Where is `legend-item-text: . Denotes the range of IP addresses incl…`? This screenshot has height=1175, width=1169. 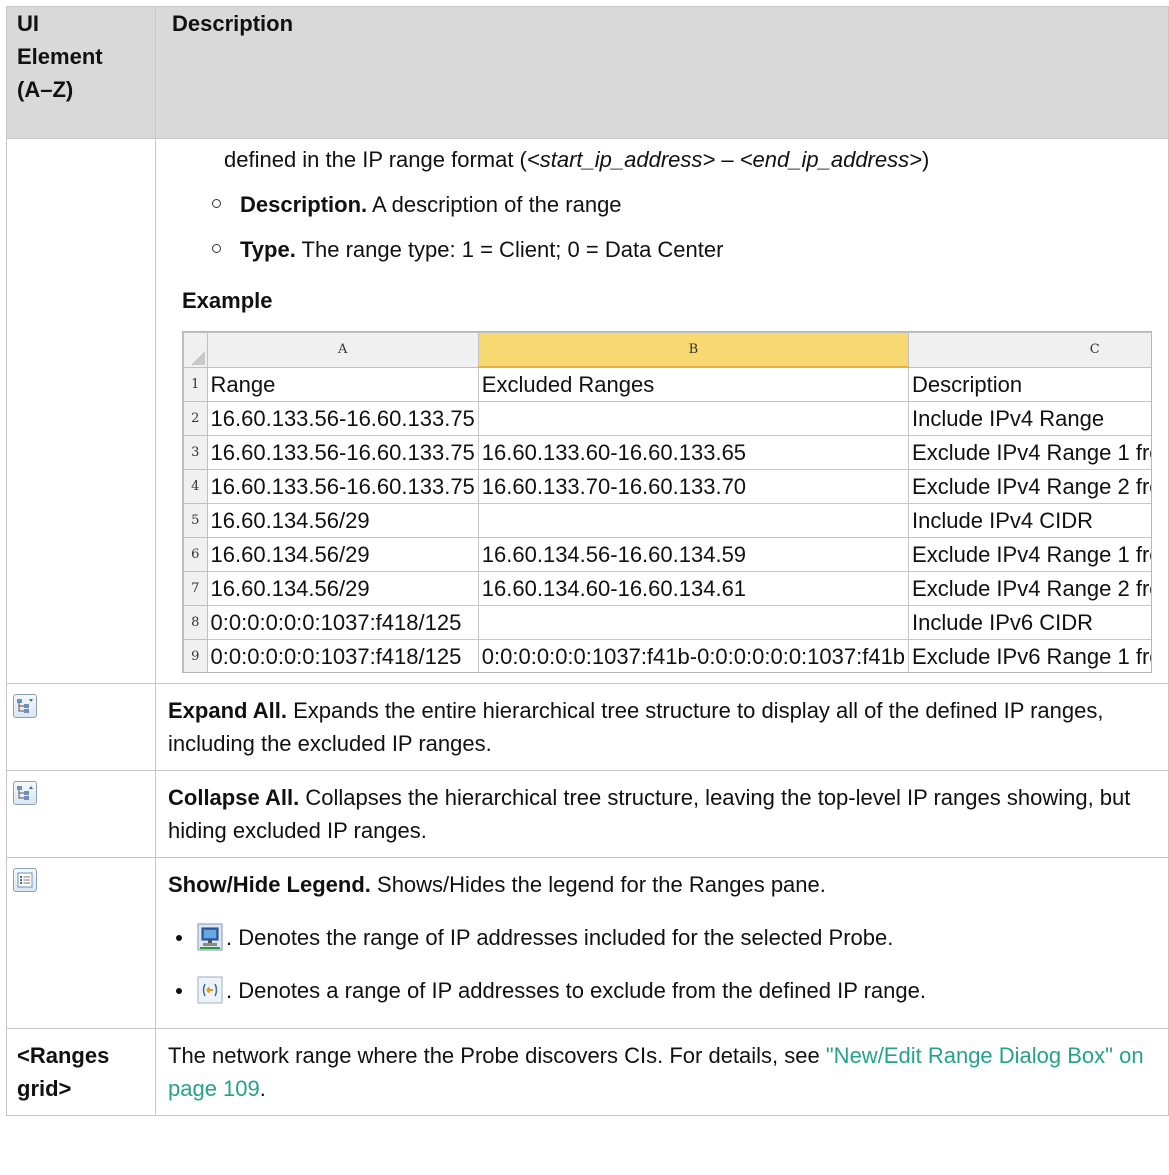 legend-item-text: . Denotes the range of IP addresses incl… is located at coordinates (560, 937).